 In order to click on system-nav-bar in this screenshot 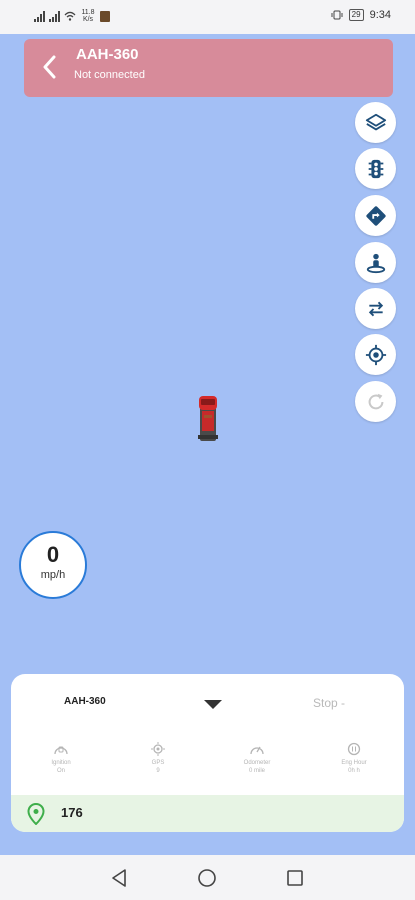, I will do `click(207, 877)`.